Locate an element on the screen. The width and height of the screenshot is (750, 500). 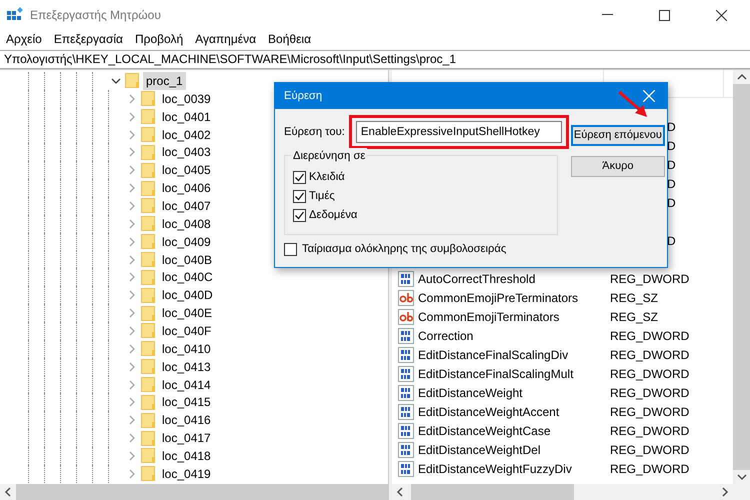
tree-item: loc_0413 is located at coordinates (186, 367).